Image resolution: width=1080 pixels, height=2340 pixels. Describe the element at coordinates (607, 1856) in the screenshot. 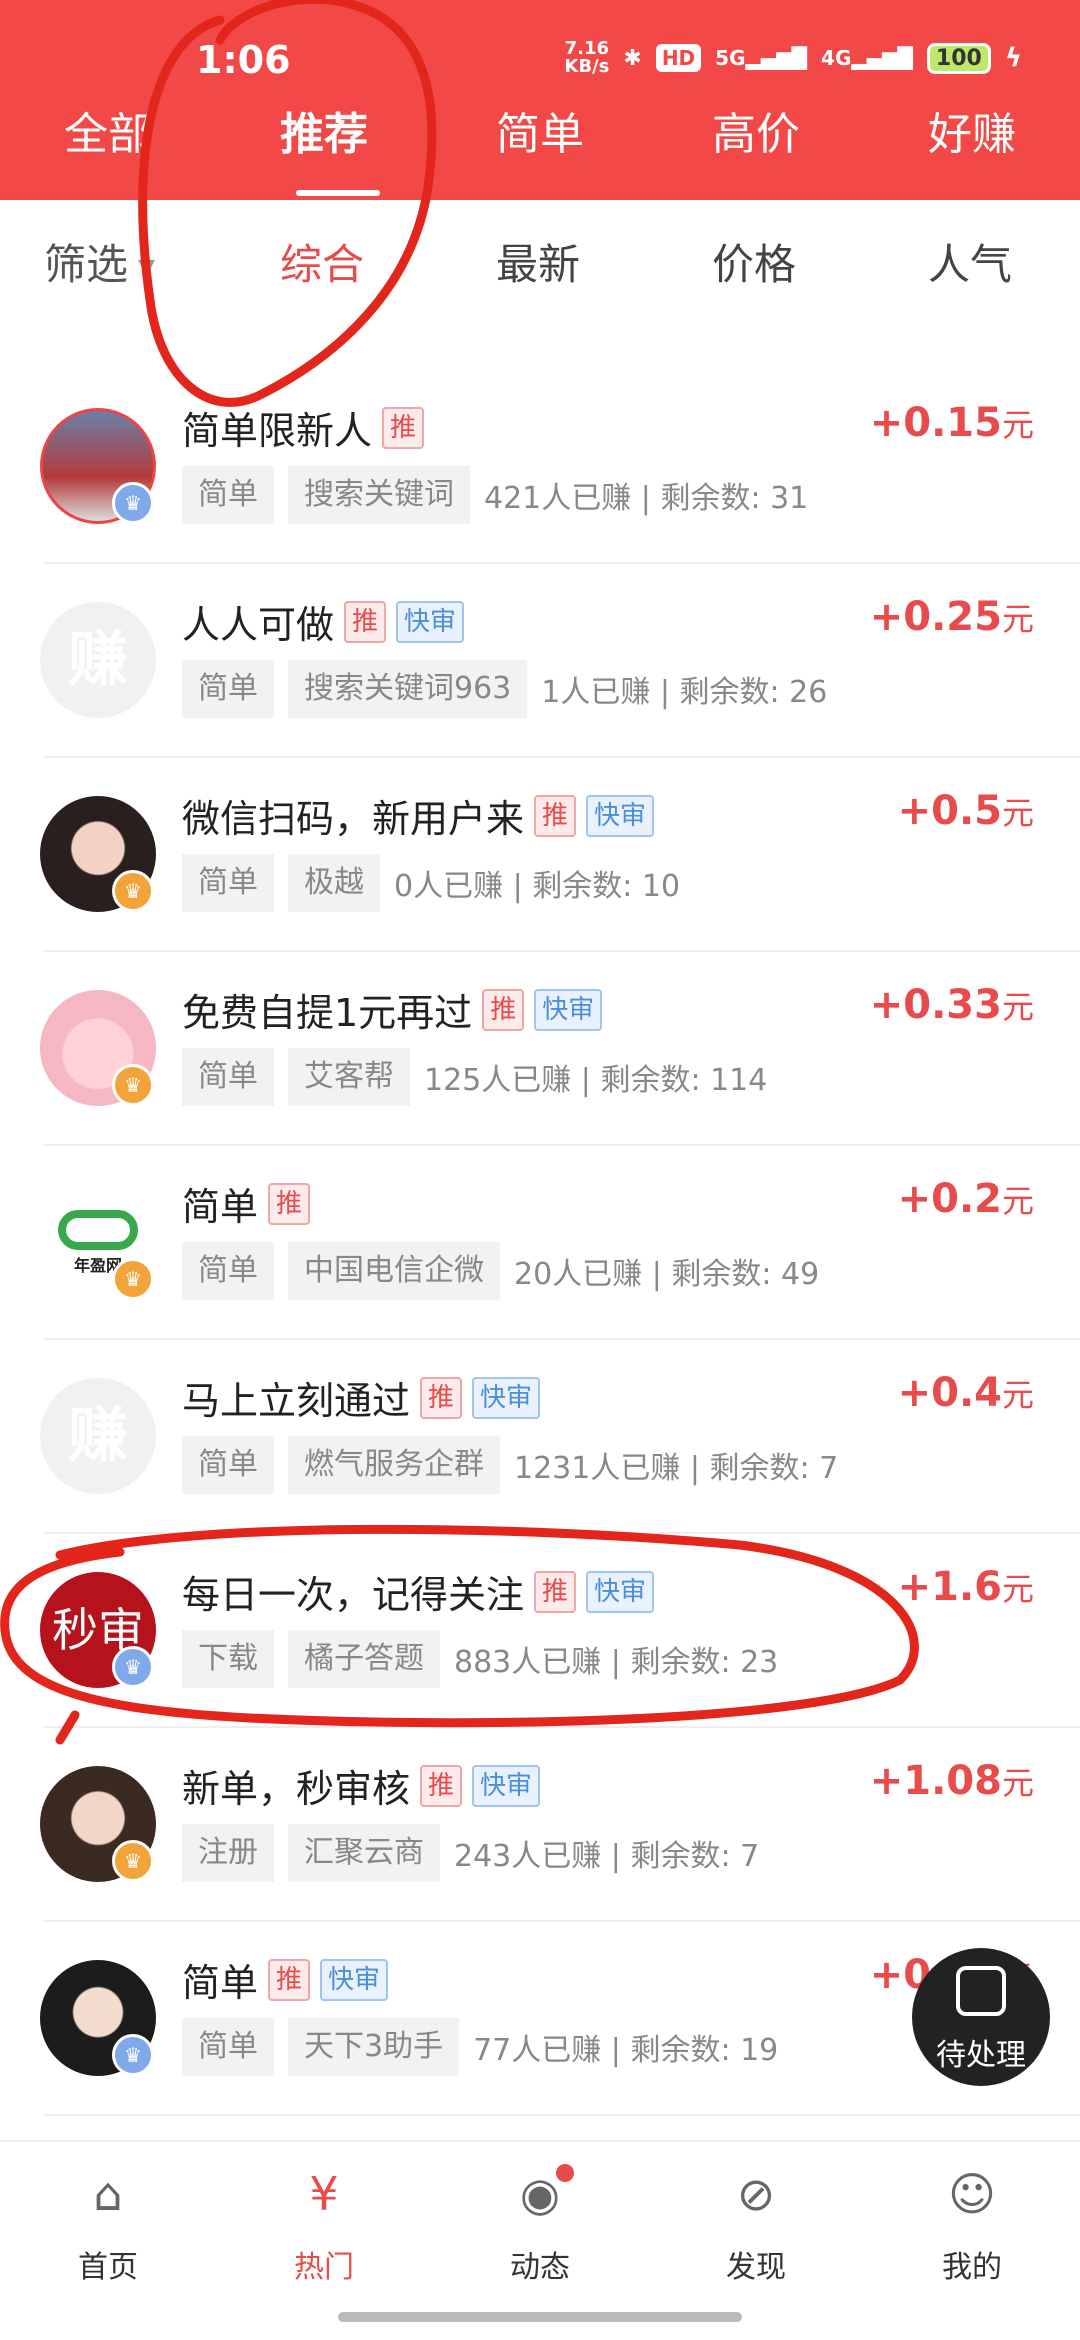

I see `task-stats: 243人已赚 | 剩余数: 7` at that location.